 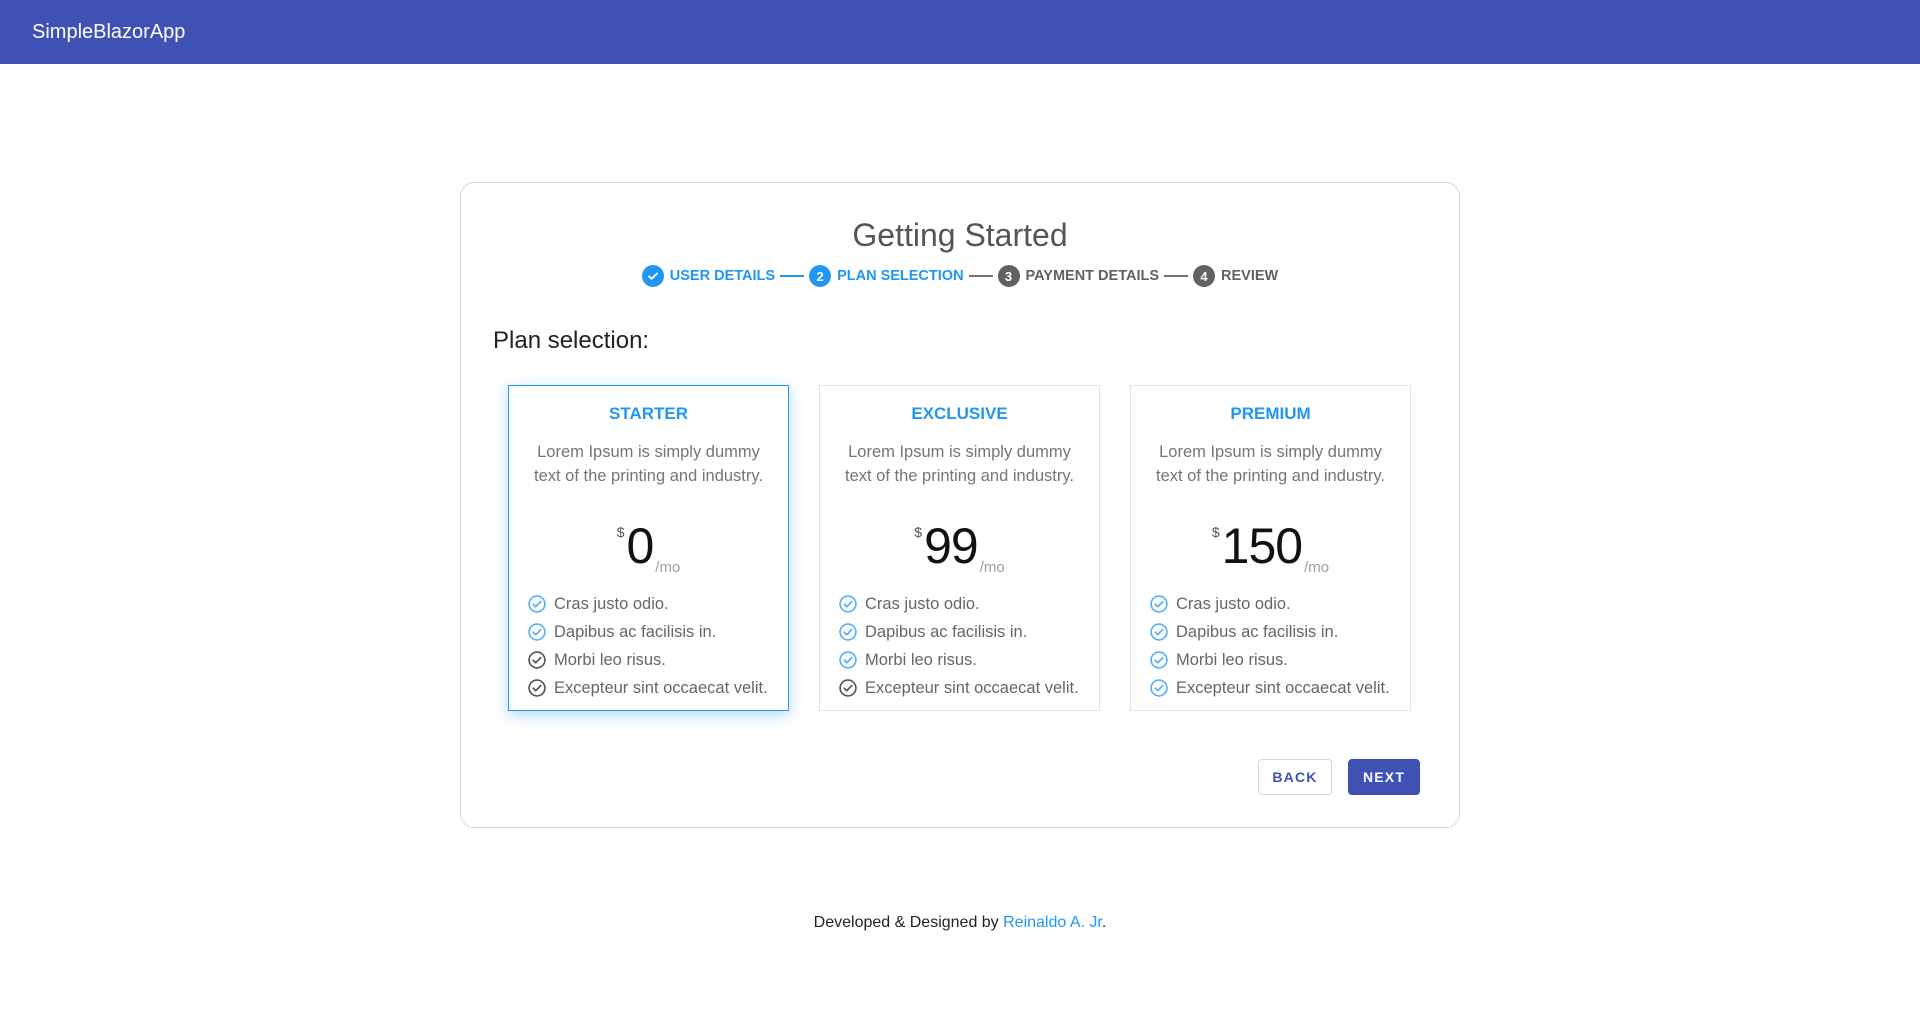 What do you see at coordinates (960, 235) in the screenshot?
I see `wizard-title: Getting Started` at bounding box center [960, 235].